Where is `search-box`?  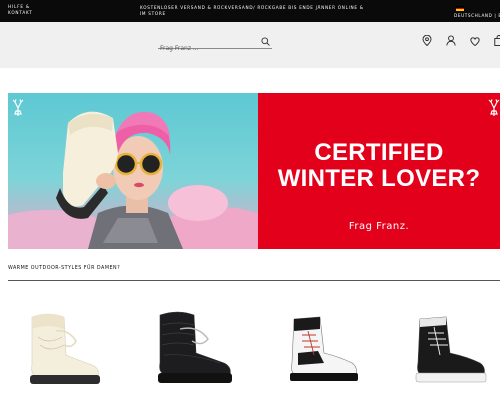
search-box is located at coordinates (215, 45).